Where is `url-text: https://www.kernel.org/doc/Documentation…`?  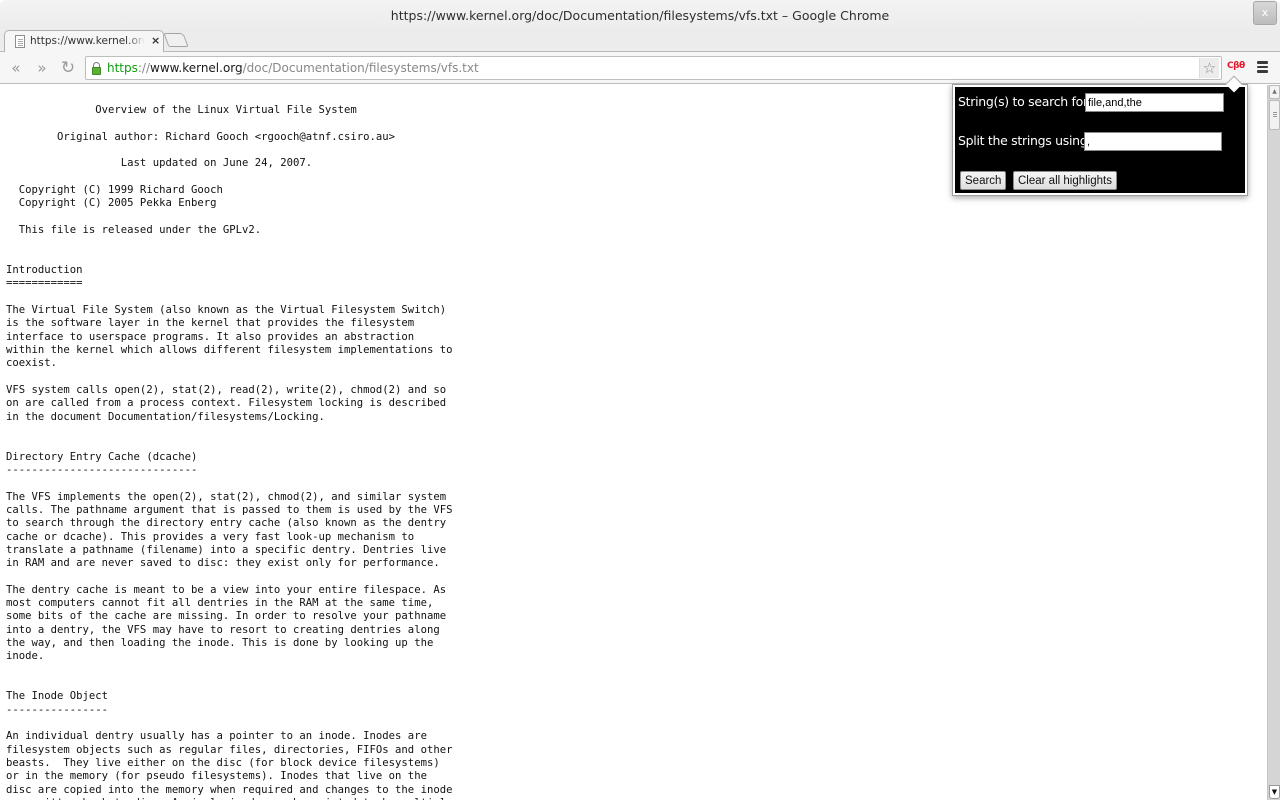
url-text: https://www.kernel.org/doc/Documentation… is located at coordinates (293, 68).